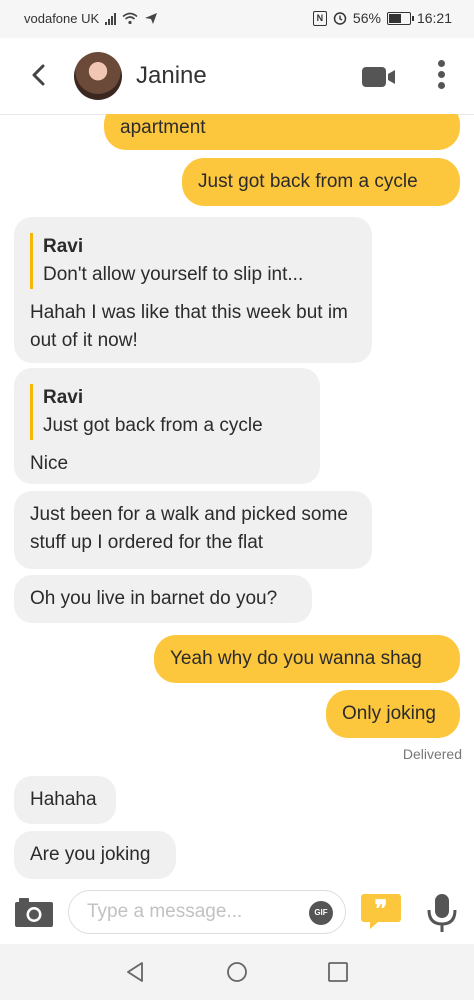 Image resolution: width=474 pixels, height=1000 pixels. I want to click on message-bubble-incoming: Ravi Just got back from a cycle Nice, so click(167, 426).